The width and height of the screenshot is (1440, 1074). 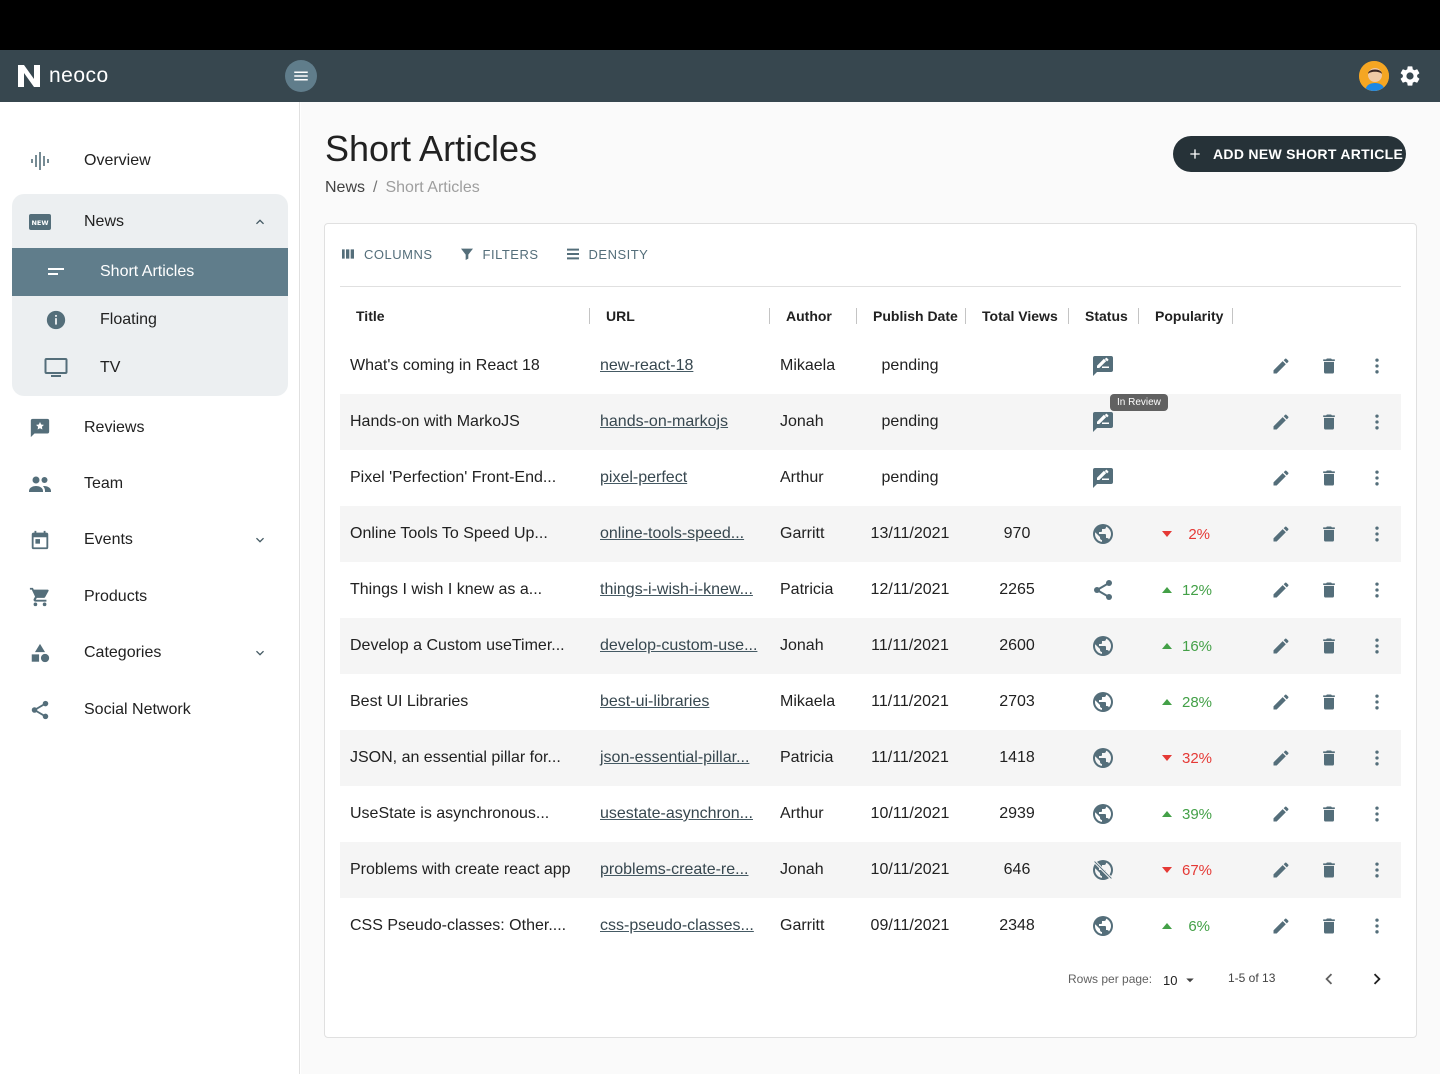 What do you see at coordinates (150, 710) in the screenshot?
I see `sidebar-item-social-network: Social Network` at bounding box center [150, 710].